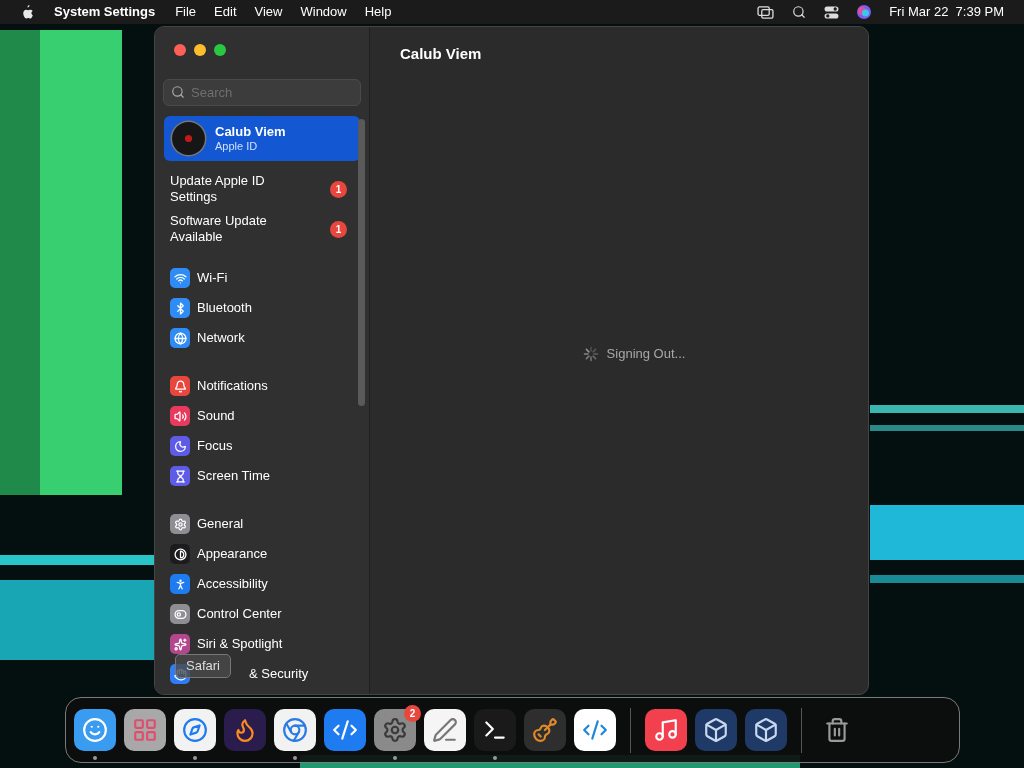  What do you see at coordinates (832, 12) in the screenshot?
I see `control-center-icon` at bounding box center [832, 12].